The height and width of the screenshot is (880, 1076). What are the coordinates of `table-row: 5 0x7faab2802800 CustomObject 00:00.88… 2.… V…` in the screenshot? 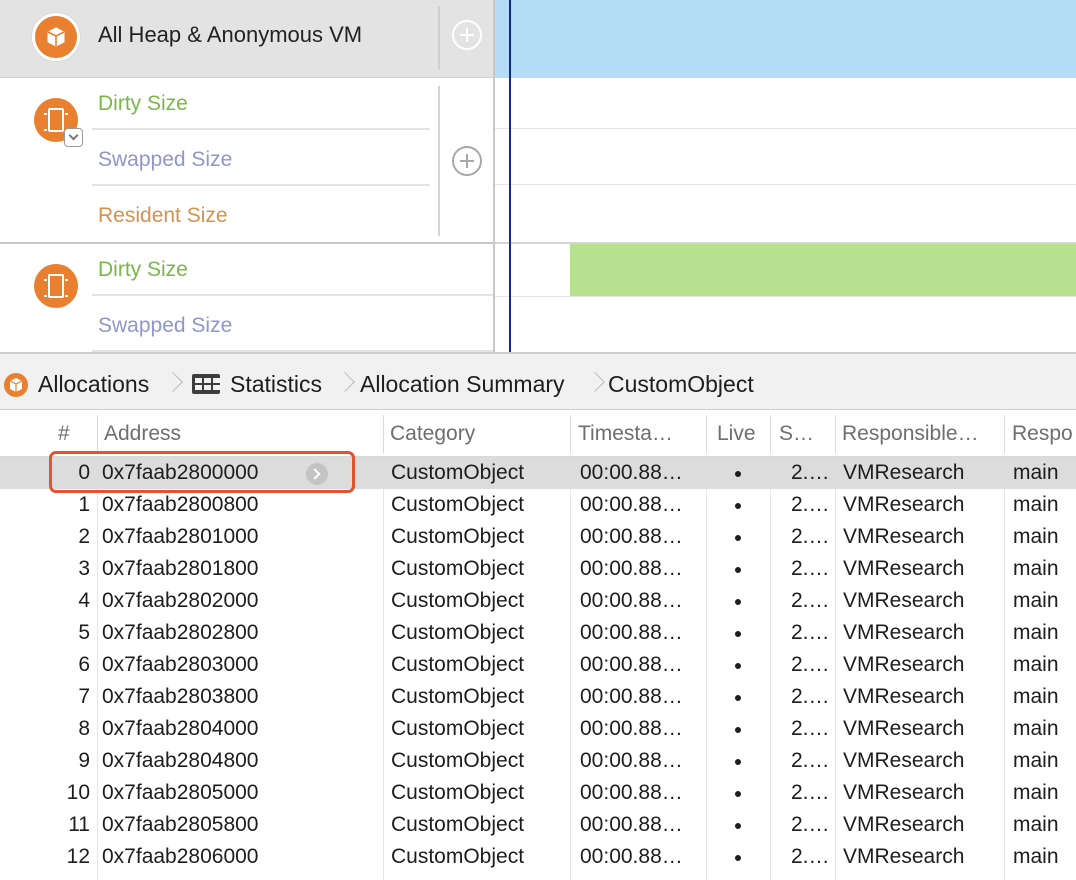 It's located at (538, 633).